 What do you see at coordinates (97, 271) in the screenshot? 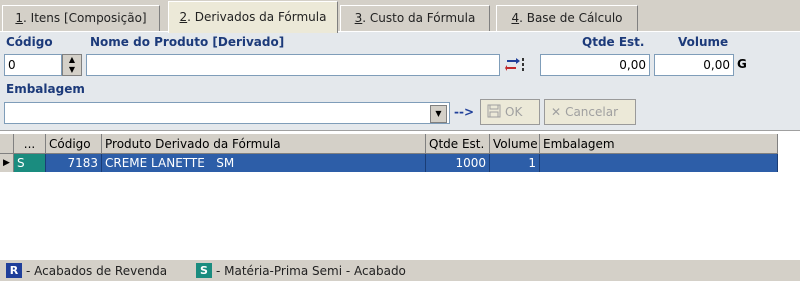
I see `revenda-legend-text: - Acabados de Revenda` at bounding box center [97, 271].